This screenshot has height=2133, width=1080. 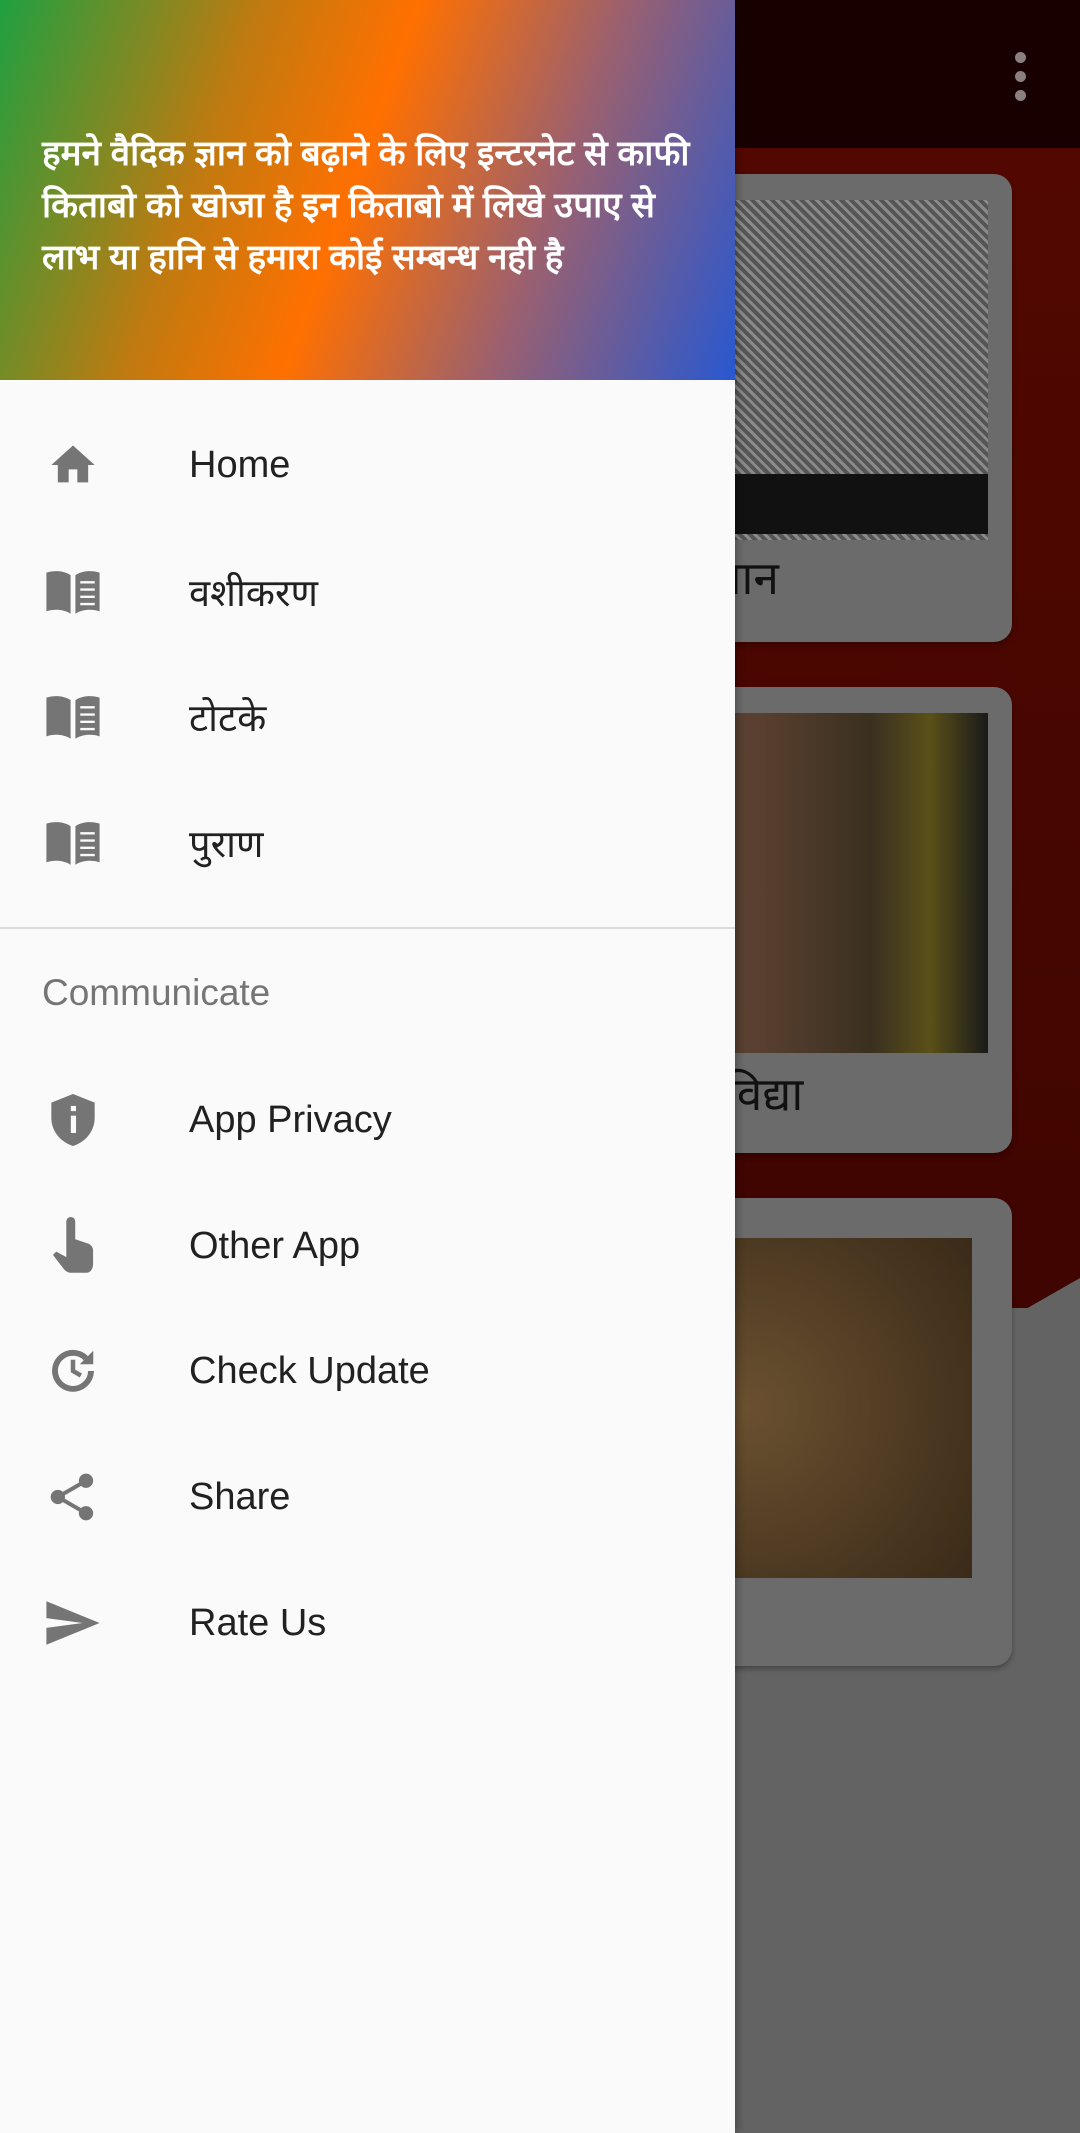 What do you see at coordinates (254, 594) in the screenshot?
I see `menu-item-label: वशीकरण` at bounding box center [254, 594].